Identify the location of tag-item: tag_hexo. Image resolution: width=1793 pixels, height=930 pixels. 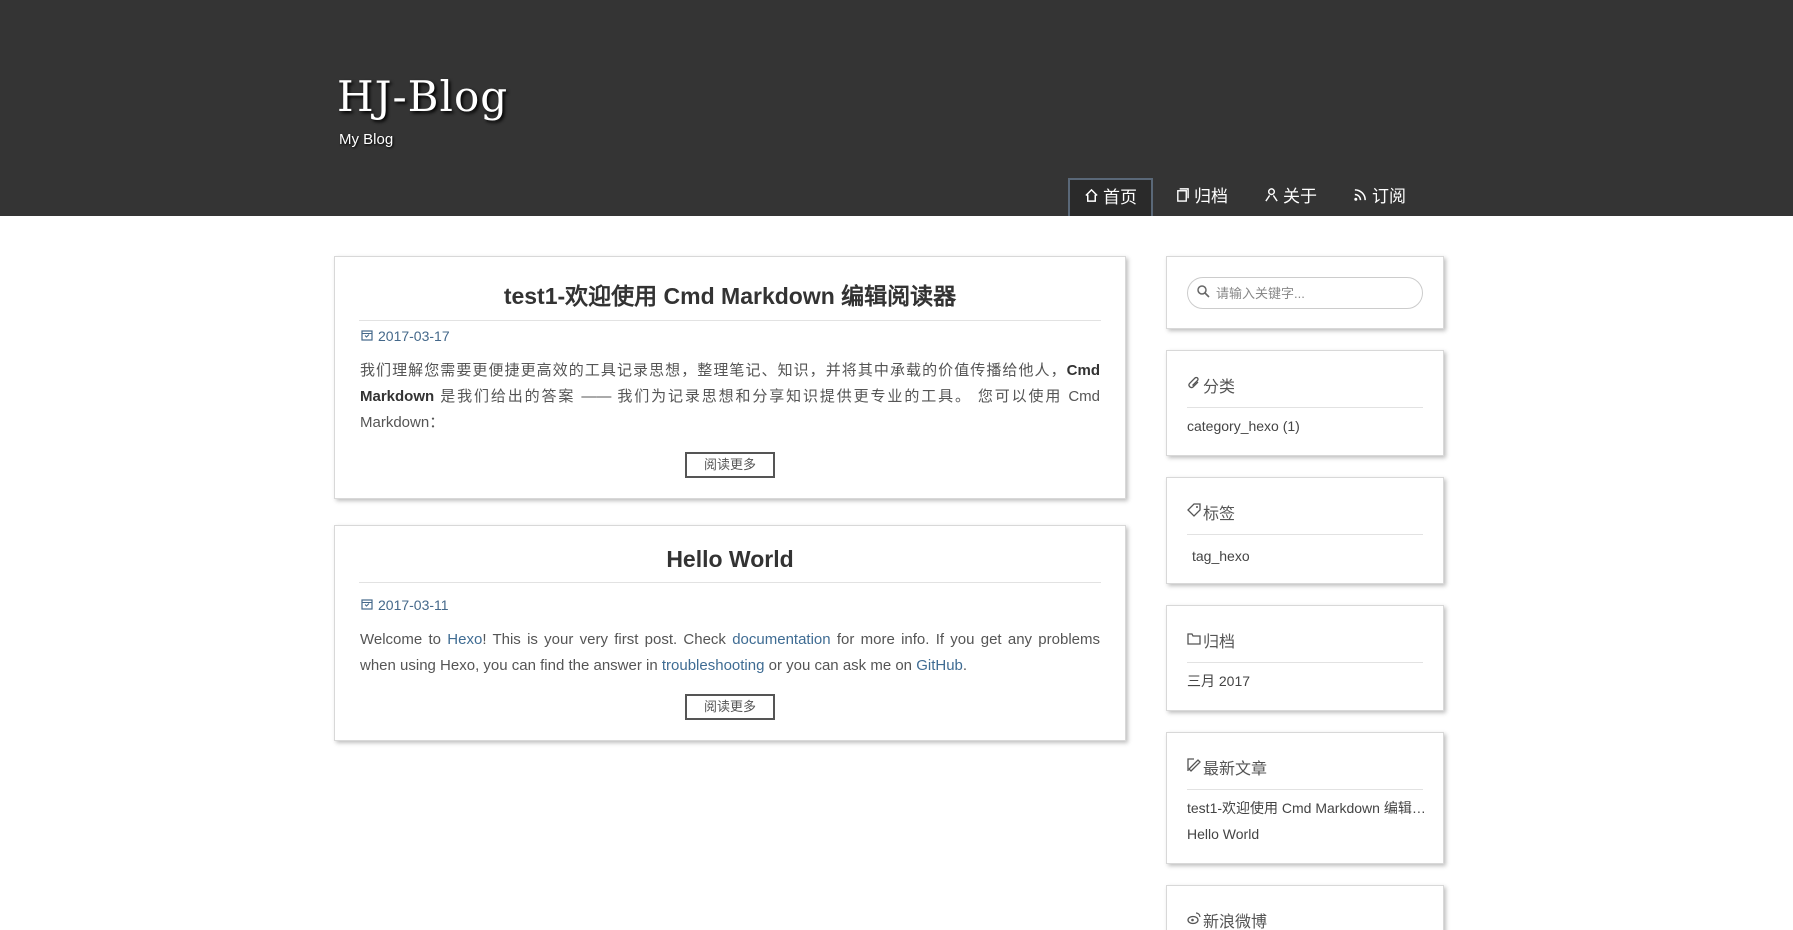
(1312, 556).